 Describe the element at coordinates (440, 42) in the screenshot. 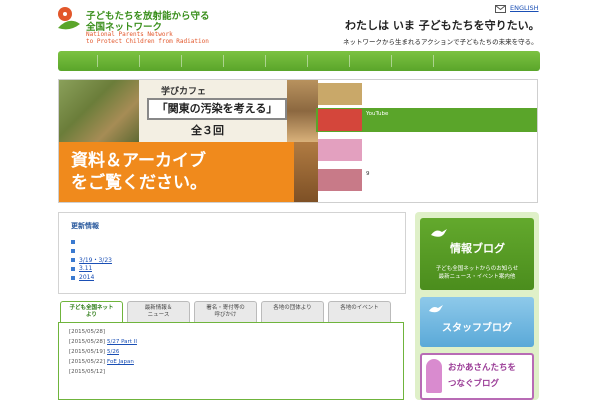

I see `site-subtagline: ネットワークから生まれるアクションで子どもたちの未来を守る。` at that location.